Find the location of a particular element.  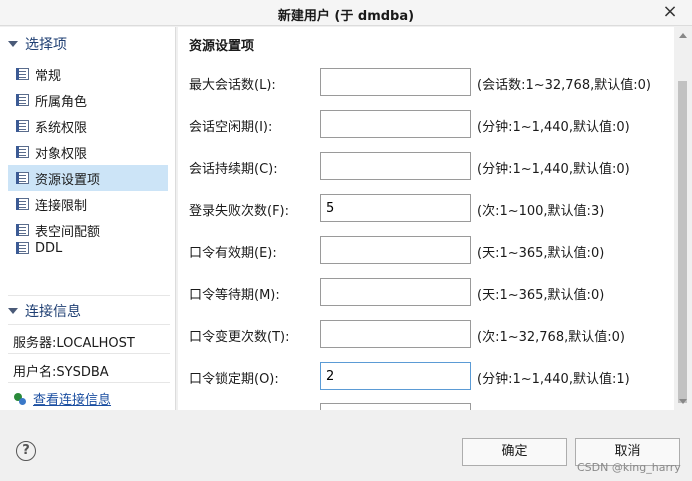

view-connection-info-link: 查看连接信息 is located at coordinates (62, 398).